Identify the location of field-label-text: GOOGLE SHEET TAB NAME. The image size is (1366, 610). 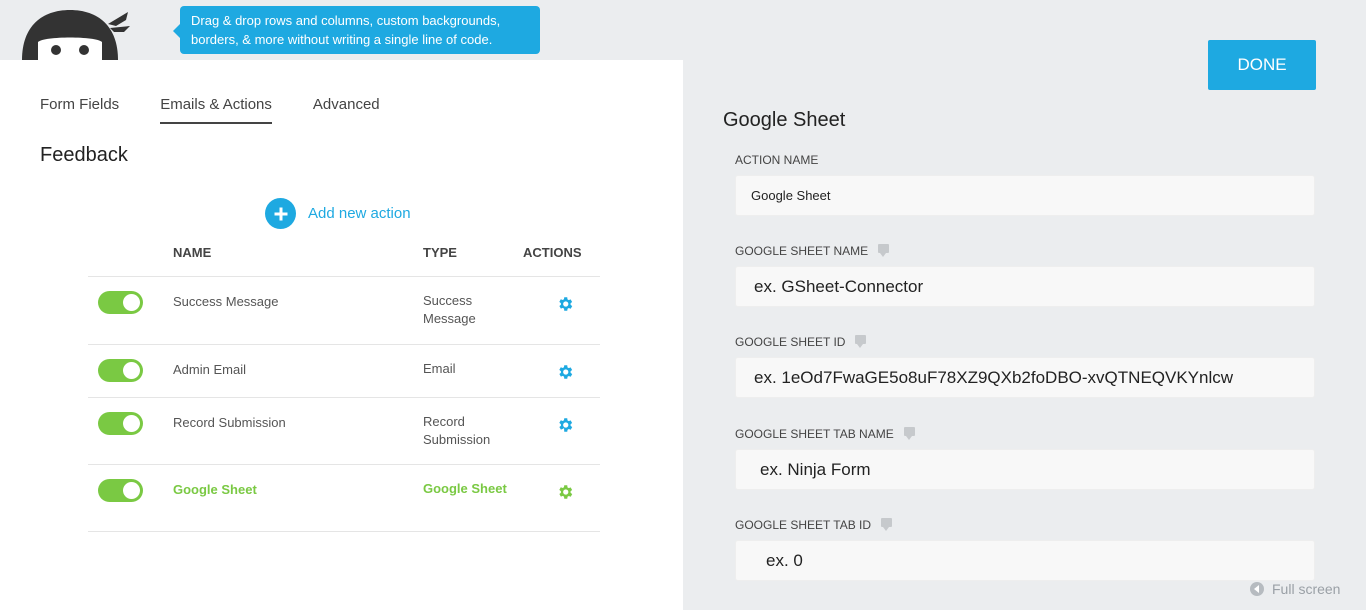
(814, 434).